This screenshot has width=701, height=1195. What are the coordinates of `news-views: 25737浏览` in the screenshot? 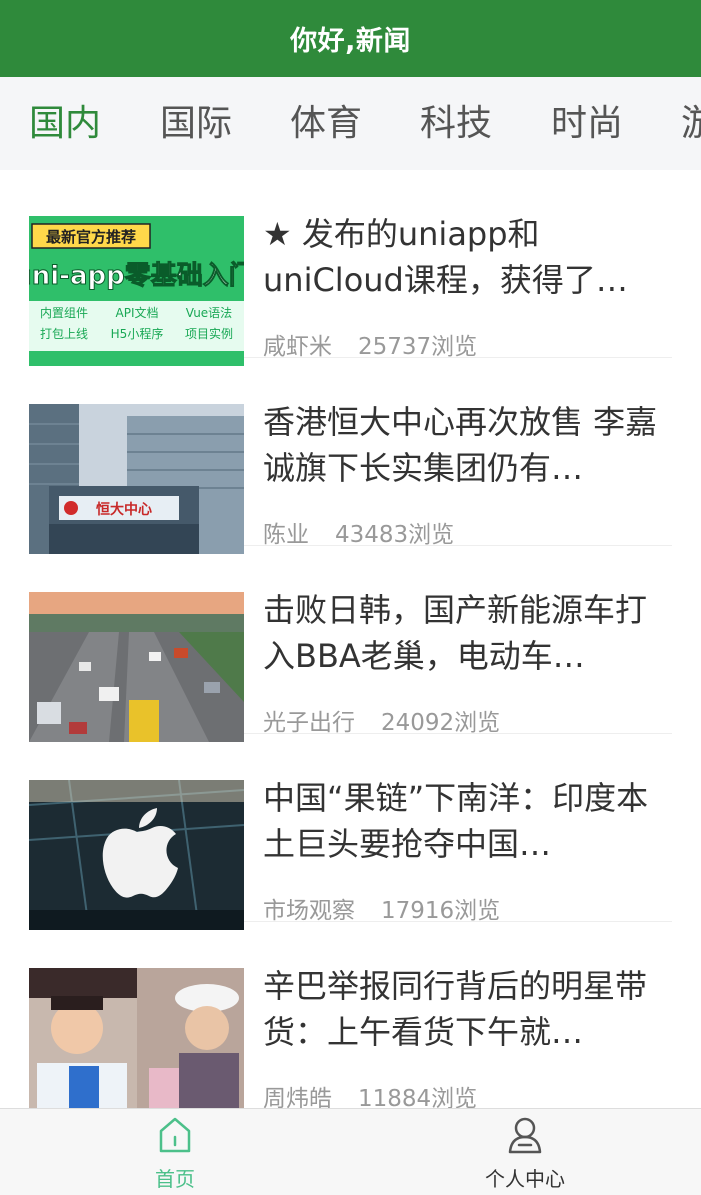 It's located at (418, 347).